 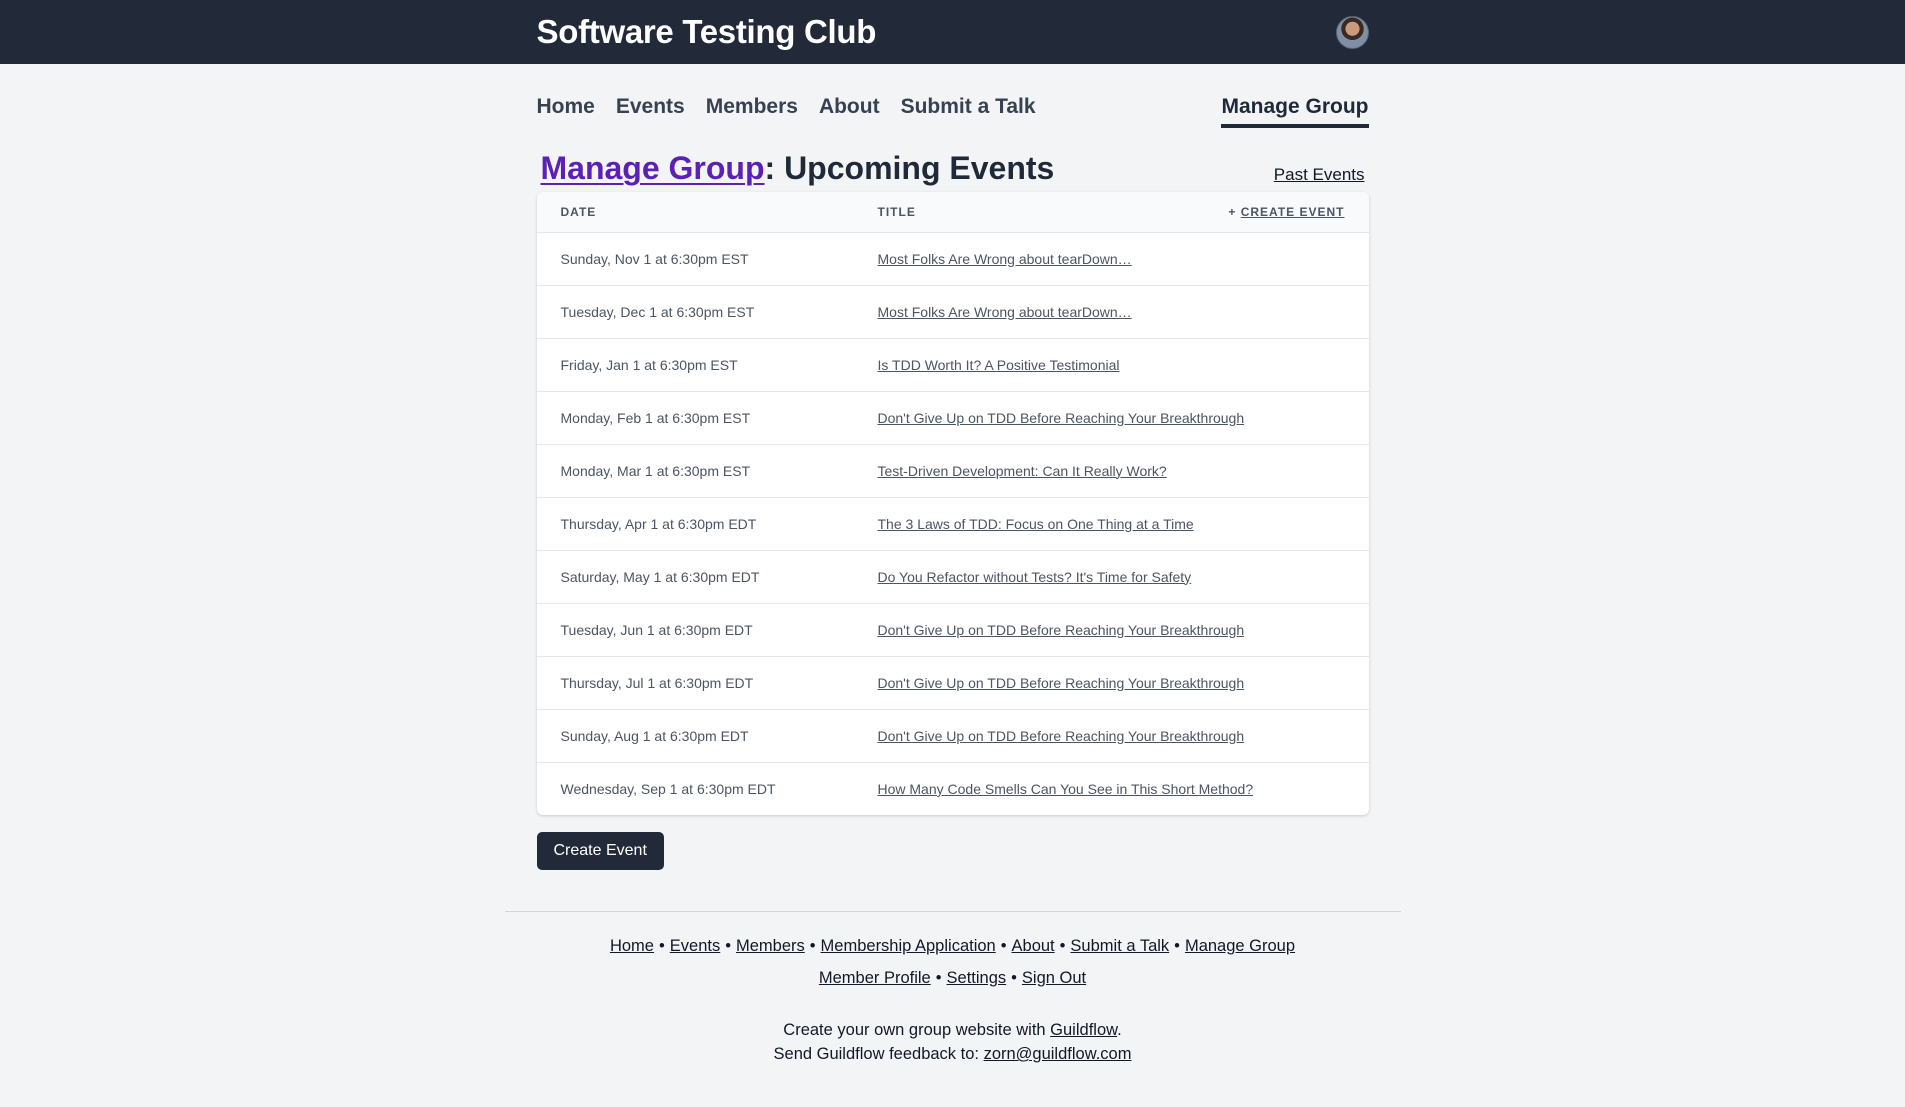 What do you see at coordinates (1083, 1030) in the screenshot?
I see `guildflow-link: Guildflow` at bounding box center [1083, 1030].